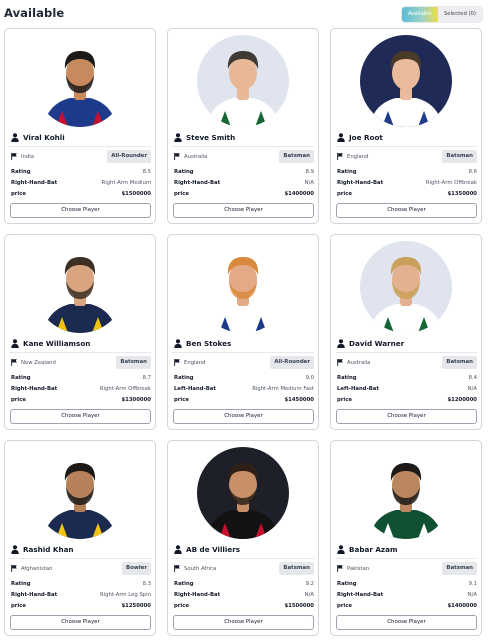 This screenshot has width=489, height=642. I want to click on player-name: Steve Smith, so click(211, 137).